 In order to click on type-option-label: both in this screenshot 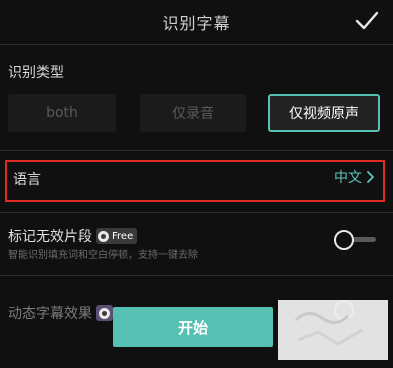, I will do `click(62, 113)`.